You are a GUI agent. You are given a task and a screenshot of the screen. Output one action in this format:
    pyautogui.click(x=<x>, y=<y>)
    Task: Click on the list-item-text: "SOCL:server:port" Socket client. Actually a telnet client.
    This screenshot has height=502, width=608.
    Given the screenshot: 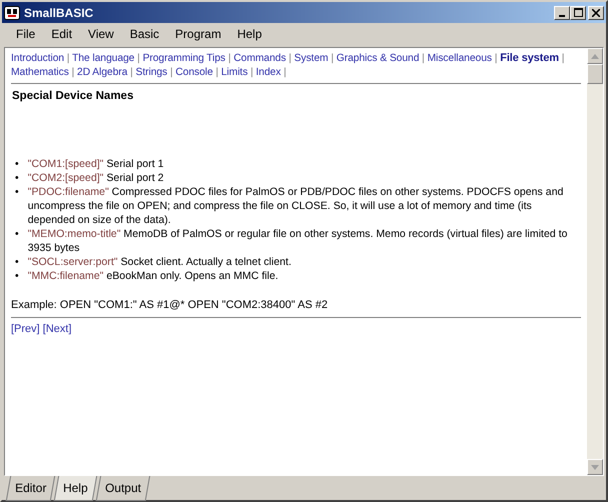 What is the action you would take?
    pyautogui.click(x=160, y=262)
    